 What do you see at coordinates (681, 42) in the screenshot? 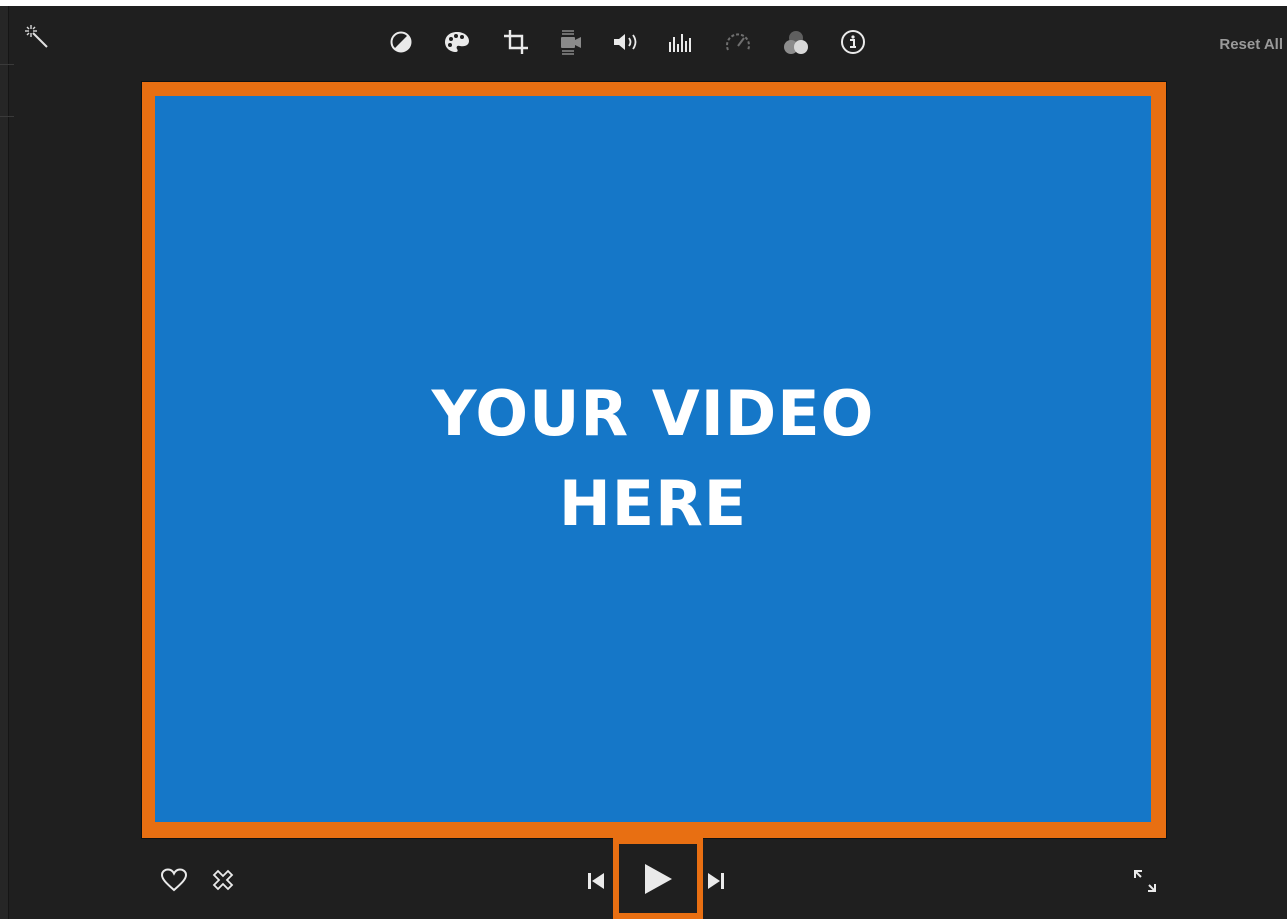
I see `equalizer-icon` at bounding box center [681, 42].